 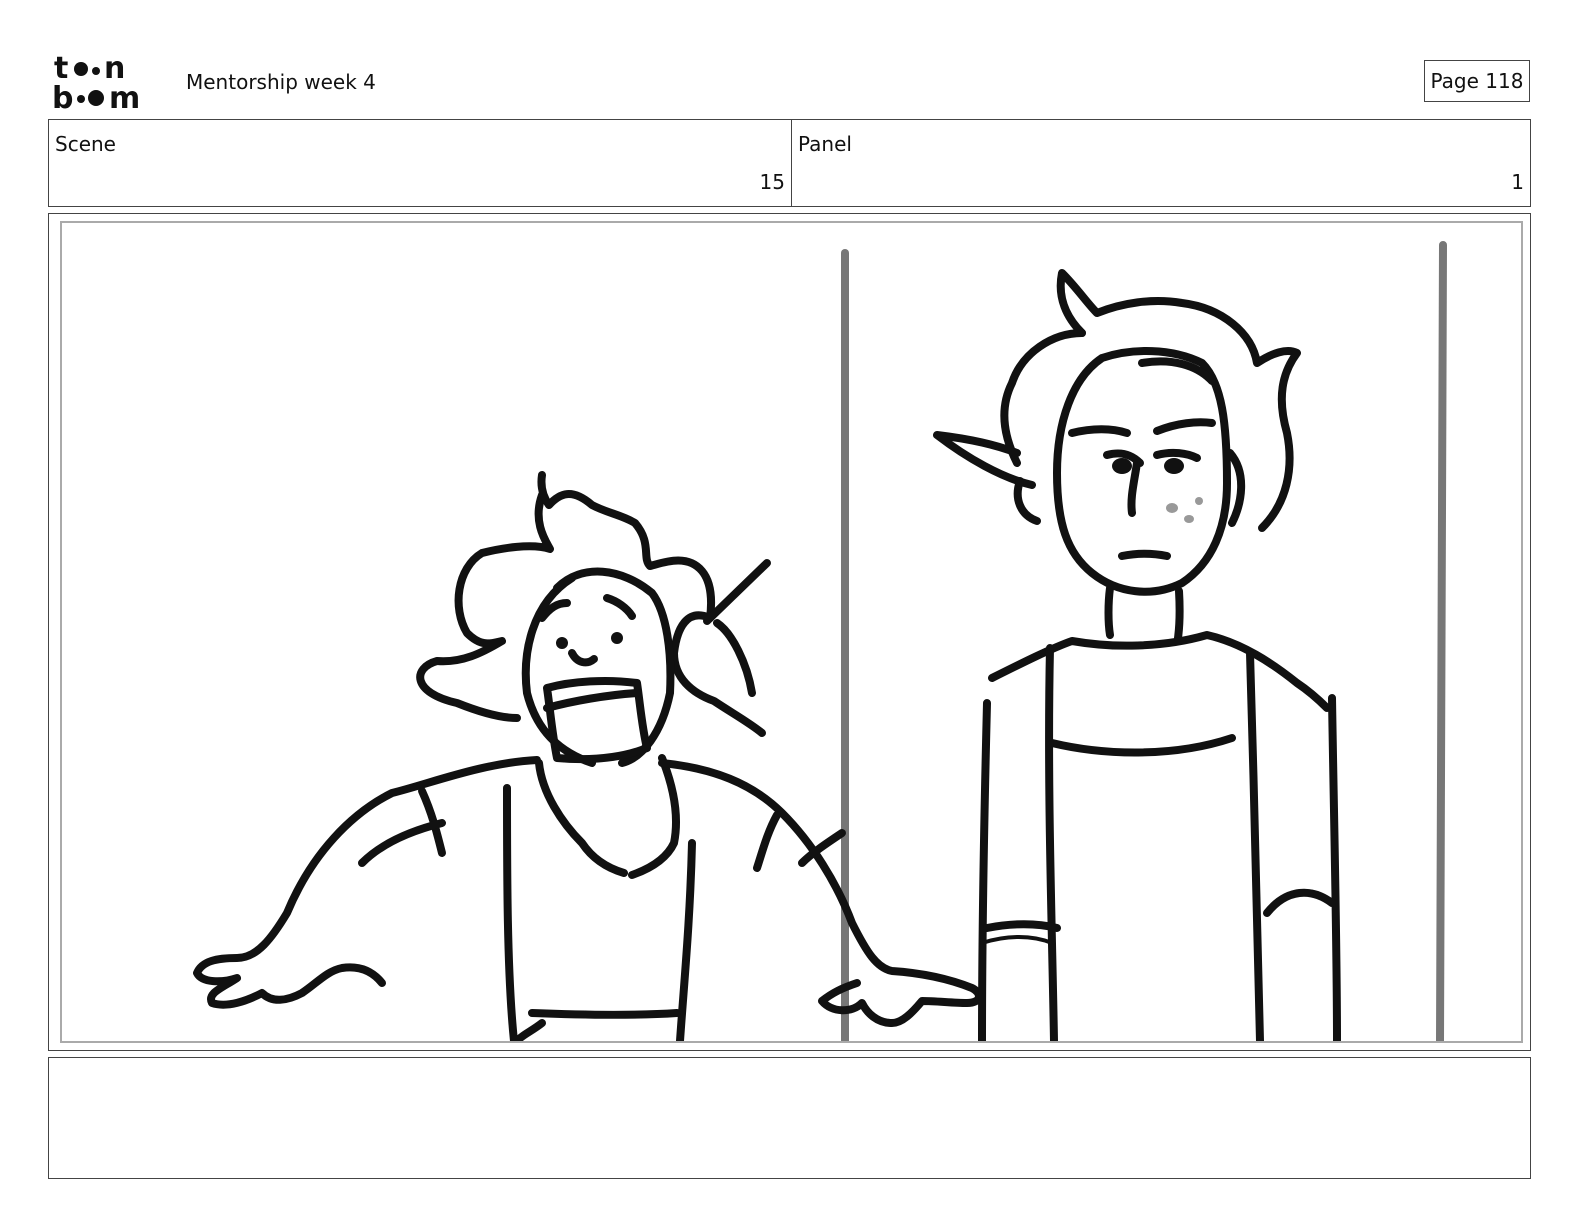 What do you see at coordinates (62, 96) in the screenshot?
I see `svg-text: b` at bounding box center [62, 96].